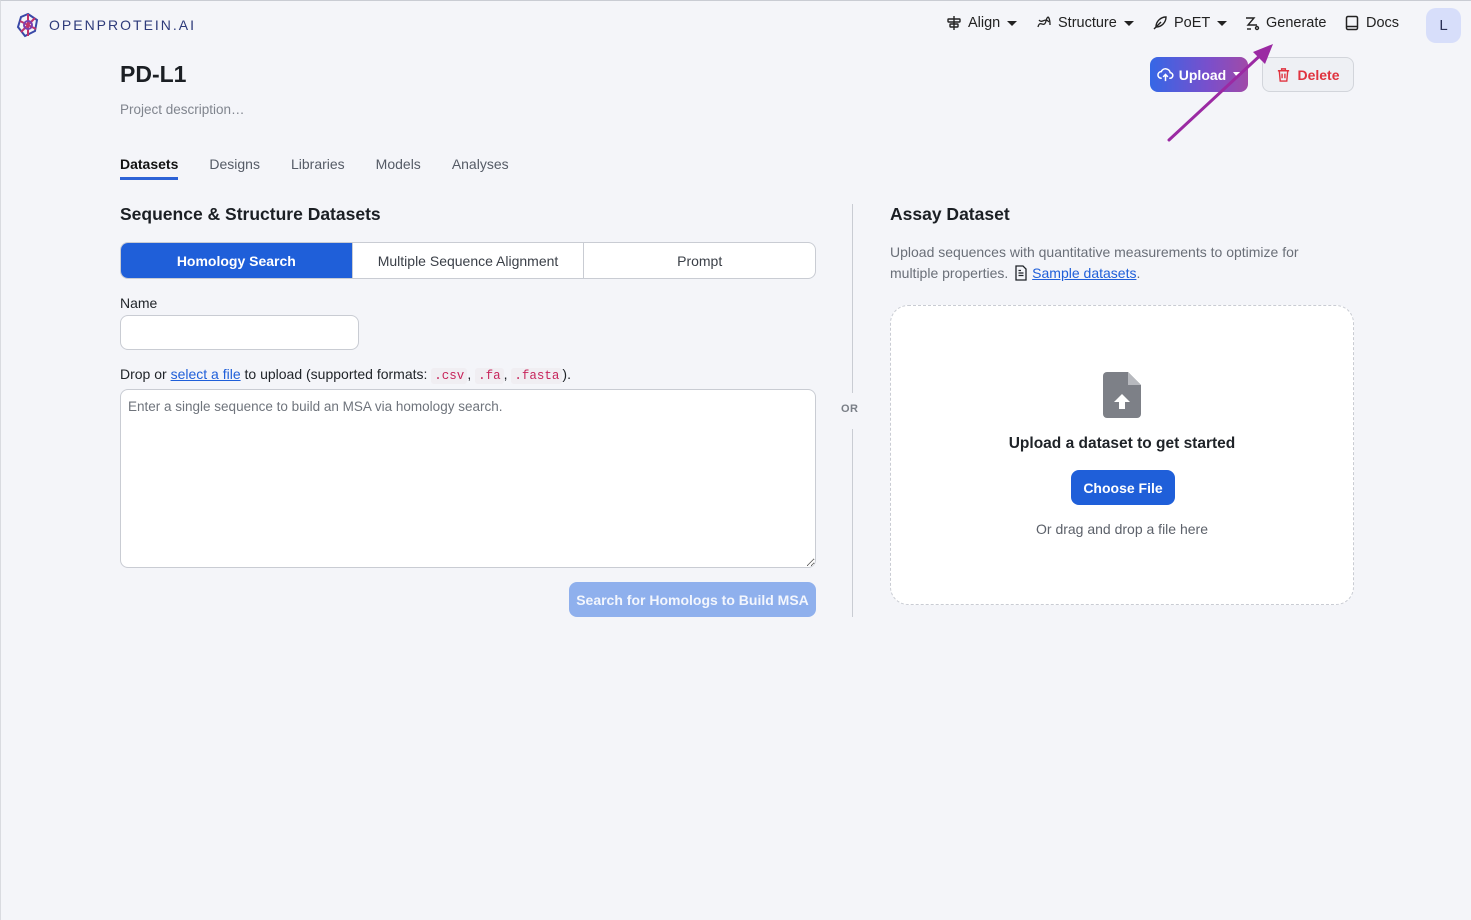 This screenshot has height=920, width=1471. I want to click on avatar: L, so click(1443, 25).